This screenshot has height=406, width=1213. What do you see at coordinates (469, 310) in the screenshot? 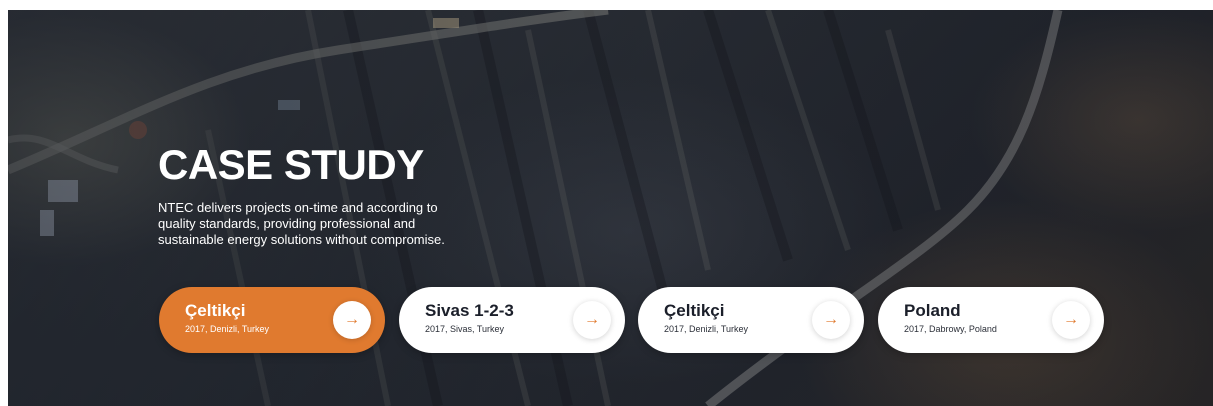
I see `case-card-title: Sivas 1-2-3` at bounding box center [469, 310].